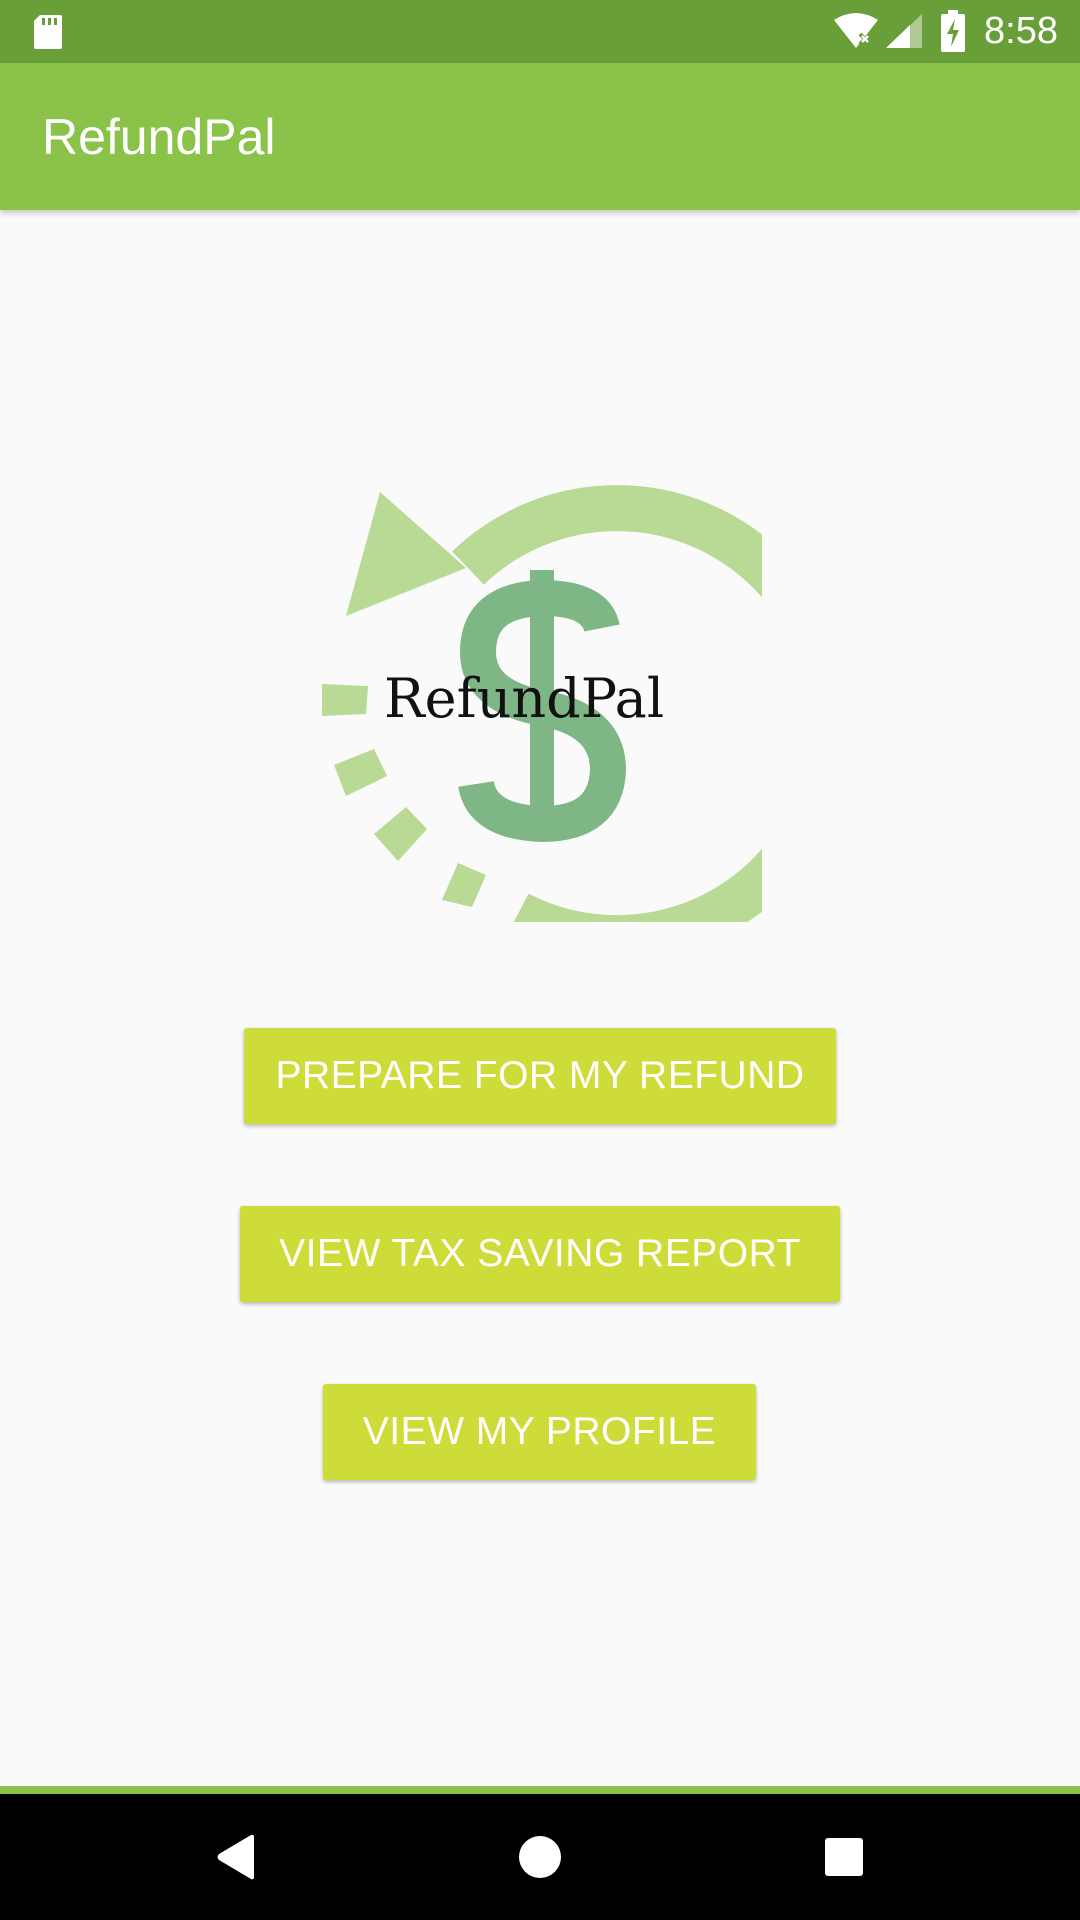 This screenshot has height=1920, width=1080. I want to click on nav-recents-button, so click(844, 1857).